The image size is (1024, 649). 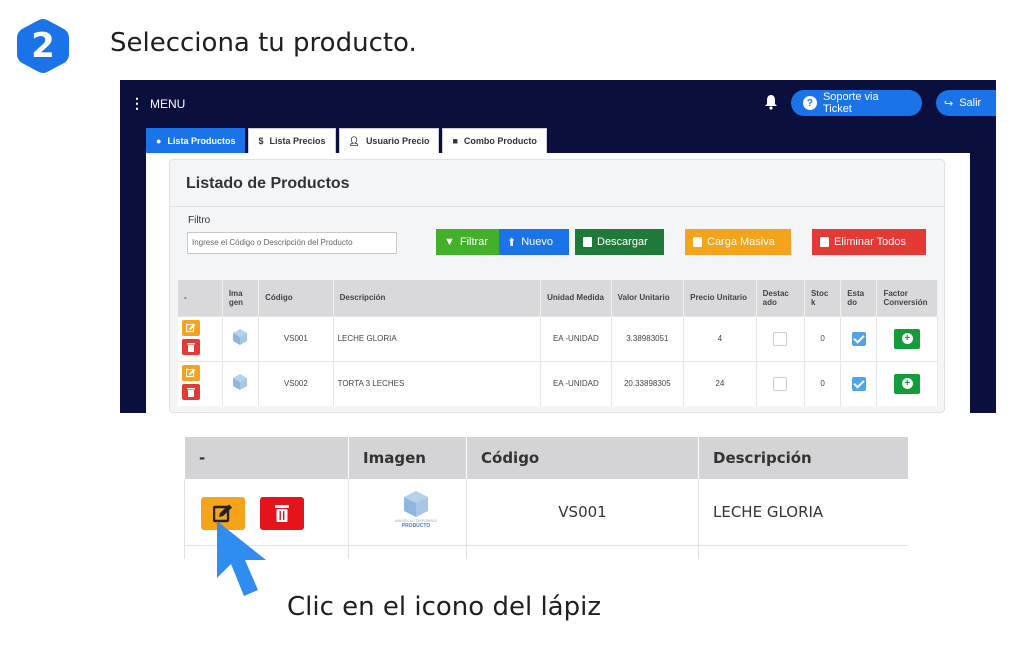 I want to click on tab-label: Combo Producto, so click(x=500, y=141).